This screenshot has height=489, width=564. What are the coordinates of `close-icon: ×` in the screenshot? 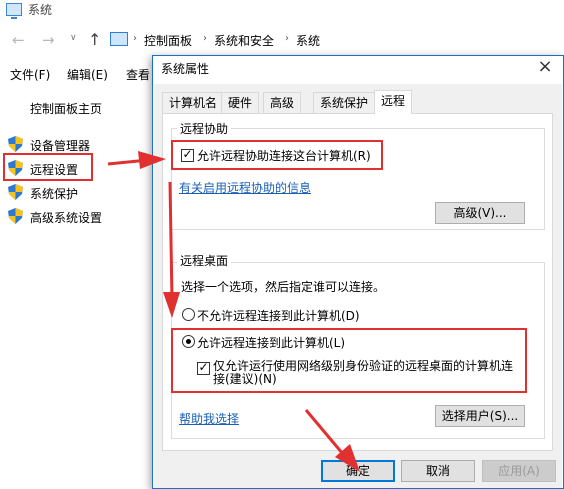 It's located at (545, 66).